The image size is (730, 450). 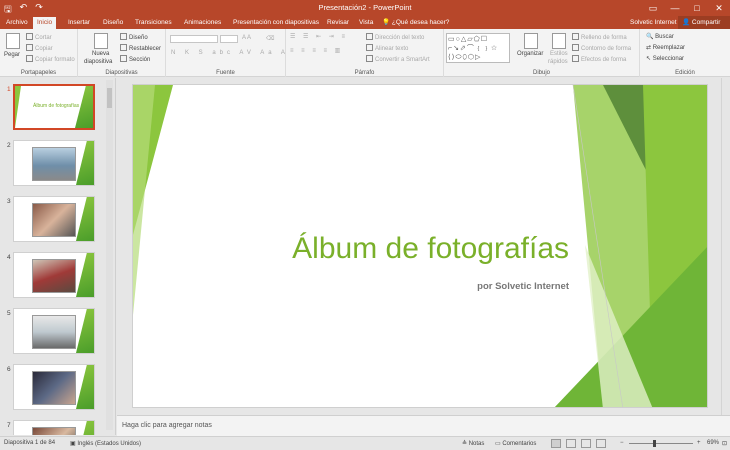 I want to click on zoom-in-icon: +, so click(x=699, y=443).